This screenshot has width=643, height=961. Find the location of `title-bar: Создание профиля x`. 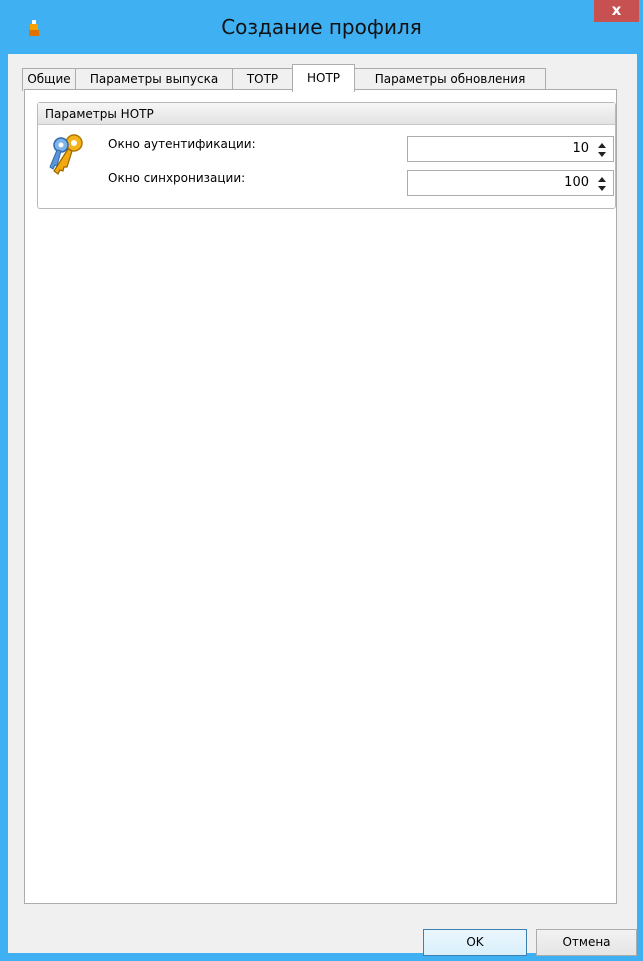

title-bar: Создание профиля x is located at coordinates (321, 27).